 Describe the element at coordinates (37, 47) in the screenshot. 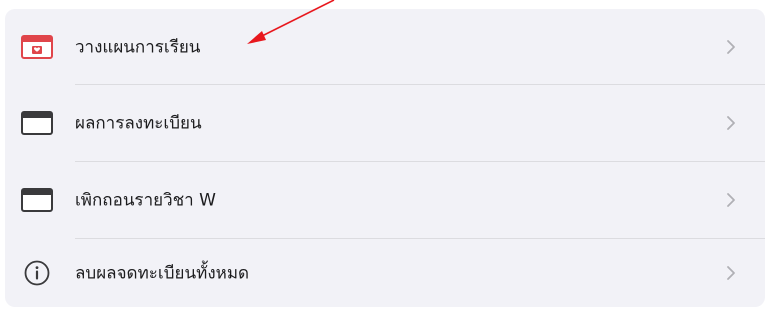

I see `calendar-heart-icon` at that location.